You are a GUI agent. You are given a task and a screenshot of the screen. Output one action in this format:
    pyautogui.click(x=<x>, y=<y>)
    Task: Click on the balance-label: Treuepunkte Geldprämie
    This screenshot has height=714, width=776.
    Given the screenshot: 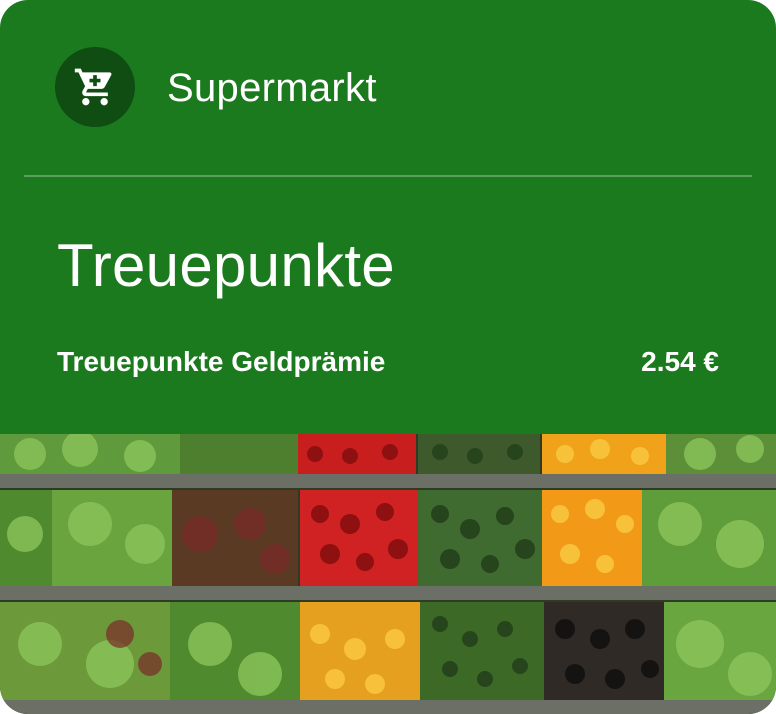 What is the action you would take?
    pyautogui.click(x=221, y=361)
    